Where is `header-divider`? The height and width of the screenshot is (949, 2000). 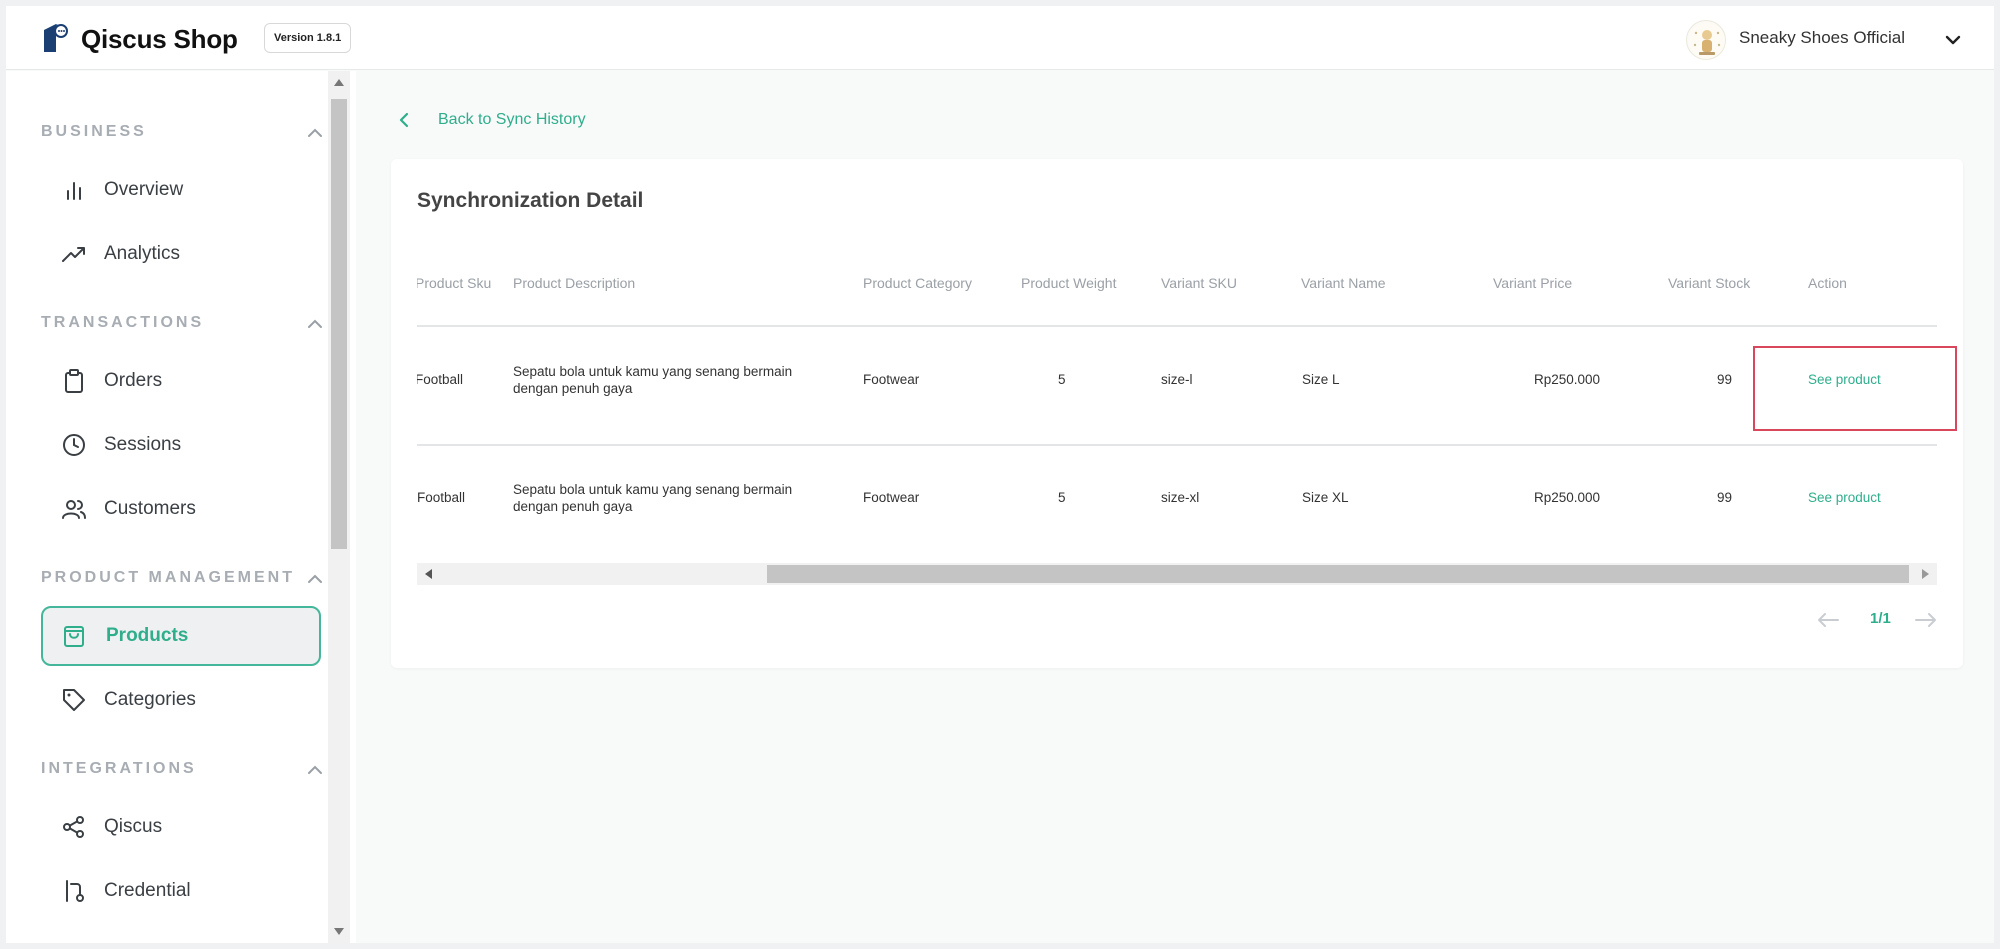
header-divider is located at coordinates (1177, 326).